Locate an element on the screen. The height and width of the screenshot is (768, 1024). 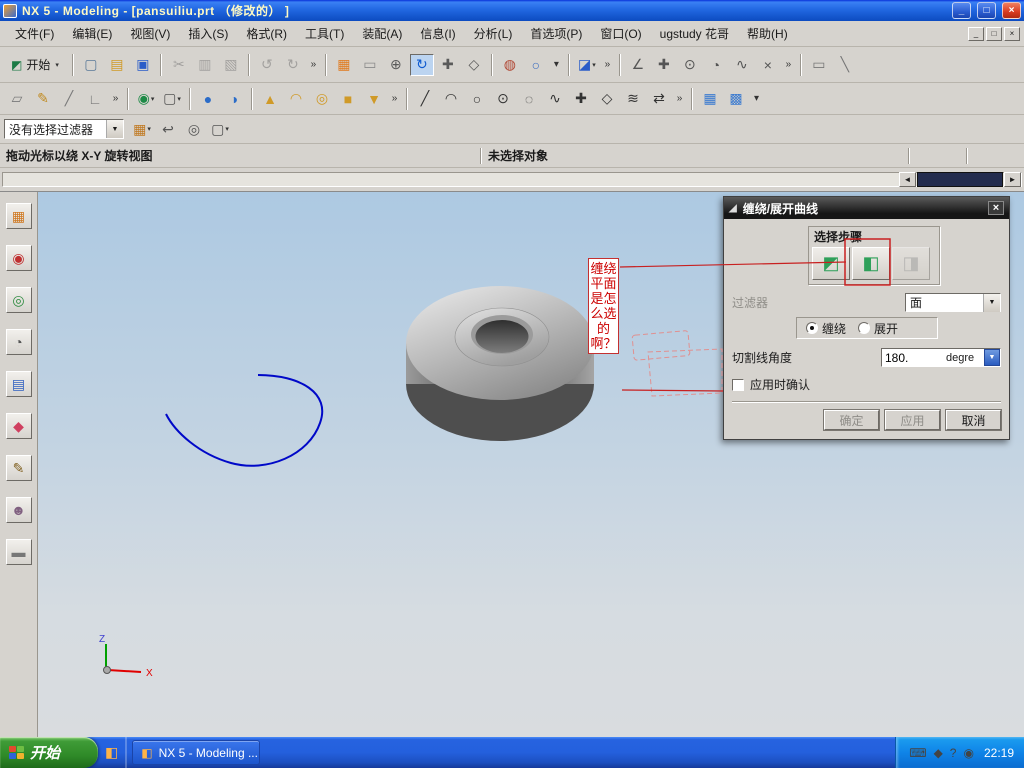
spline-icon: ∿ is located at coordinates (555, 99).